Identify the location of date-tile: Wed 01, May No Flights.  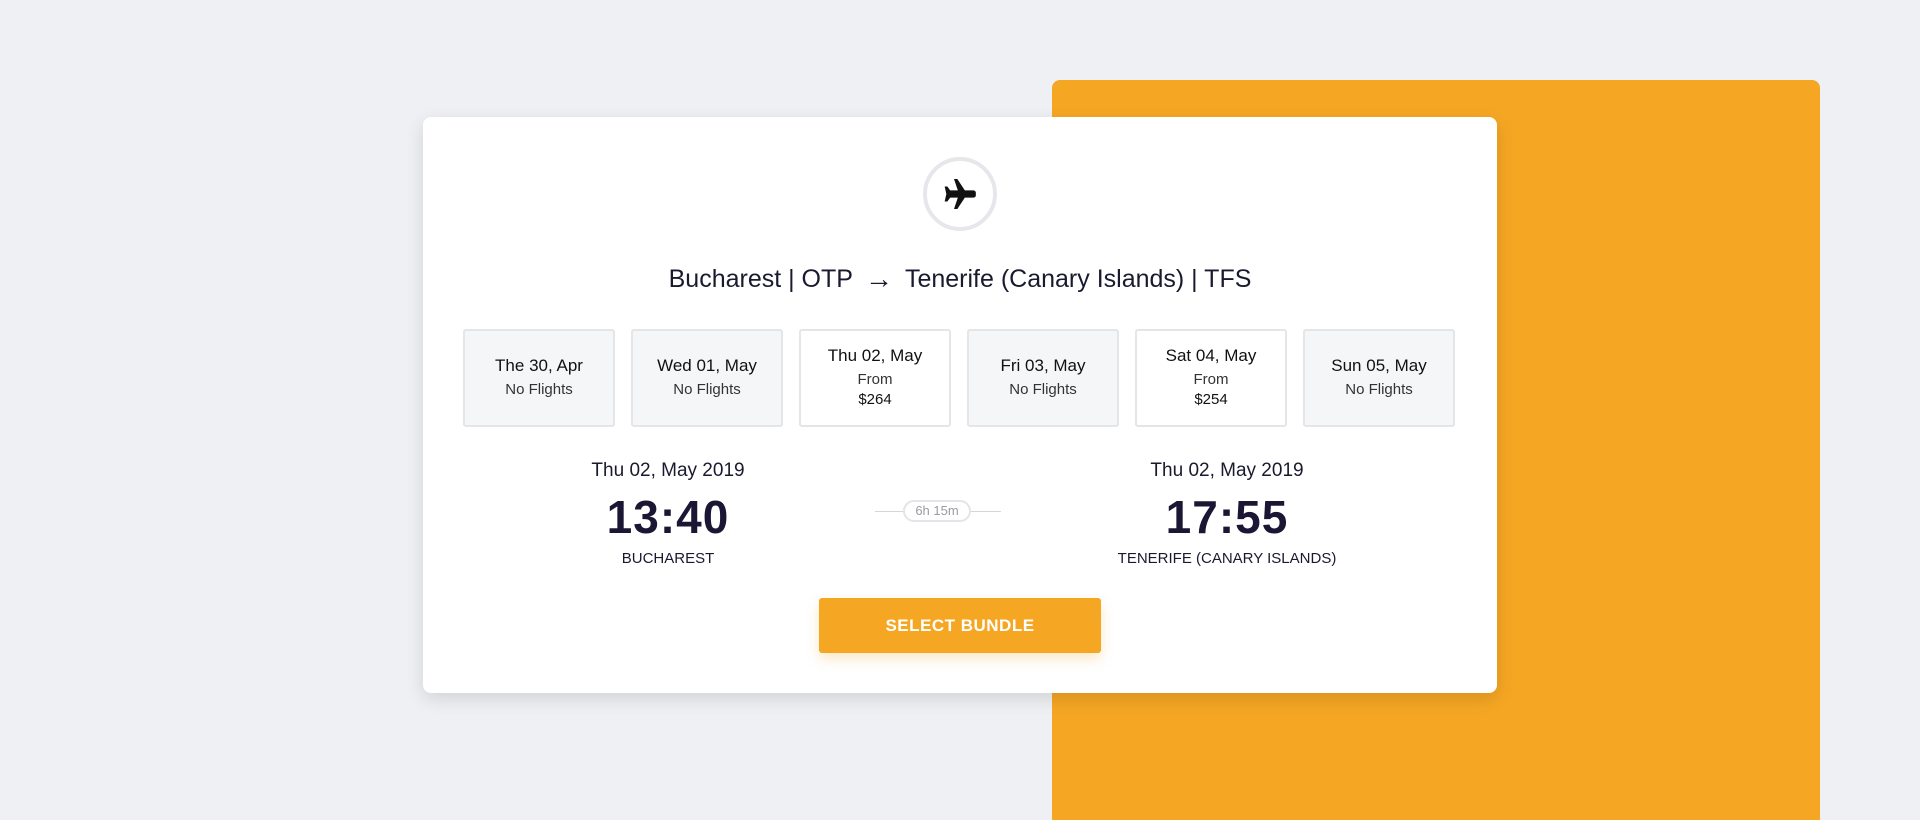
(707, 378).